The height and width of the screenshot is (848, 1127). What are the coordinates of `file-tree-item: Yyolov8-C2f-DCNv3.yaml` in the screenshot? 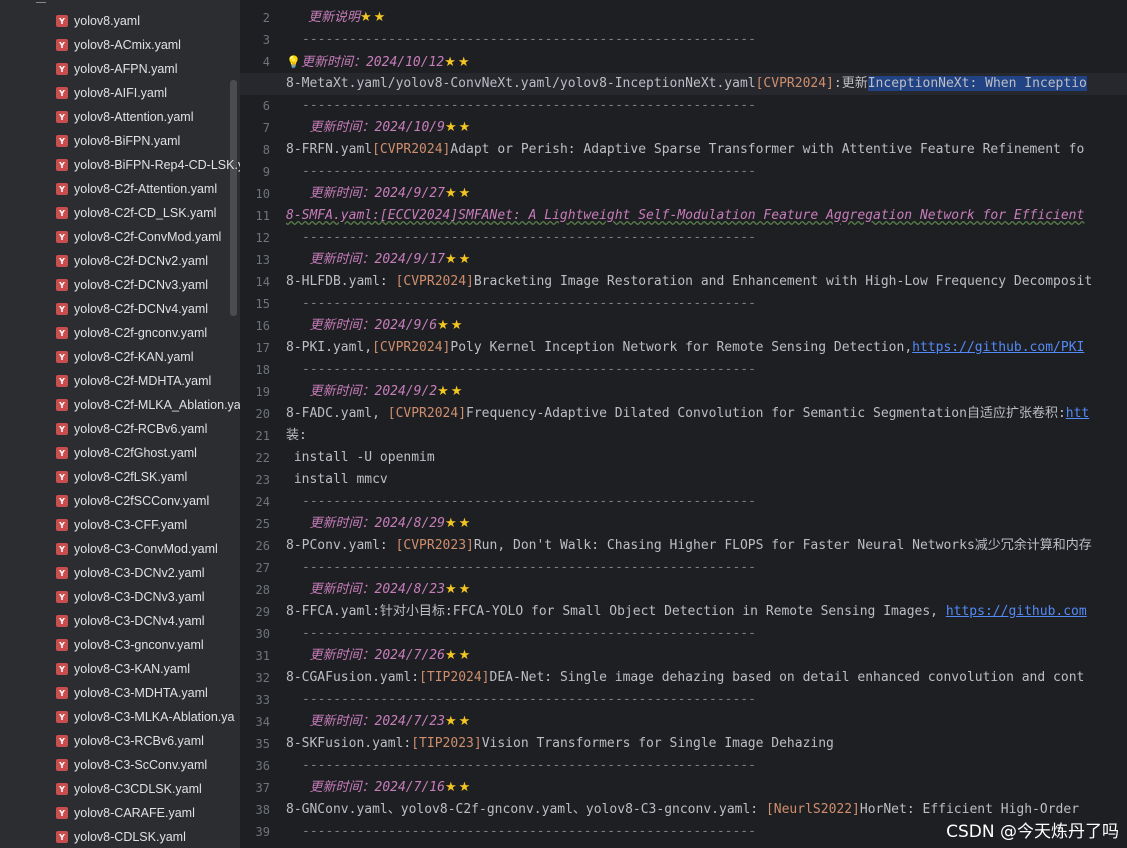 It's located at (132, 285).